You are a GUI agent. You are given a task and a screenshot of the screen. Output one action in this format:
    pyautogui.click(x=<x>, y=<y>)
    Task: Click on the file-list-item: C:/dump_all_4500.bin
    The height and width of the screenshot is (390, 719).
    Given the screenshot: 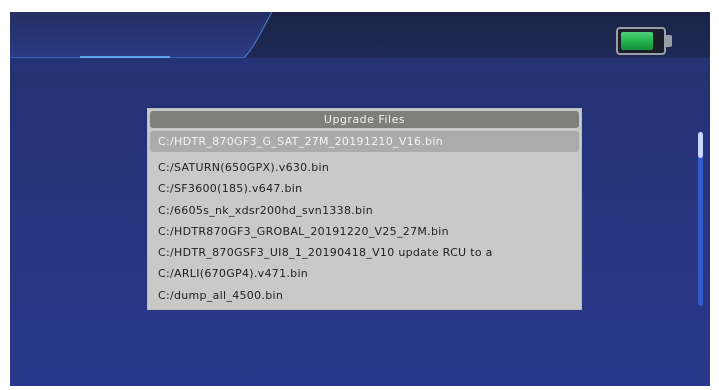 What is the action you would take?
    pyautogui.click(x=364, y=295)
    